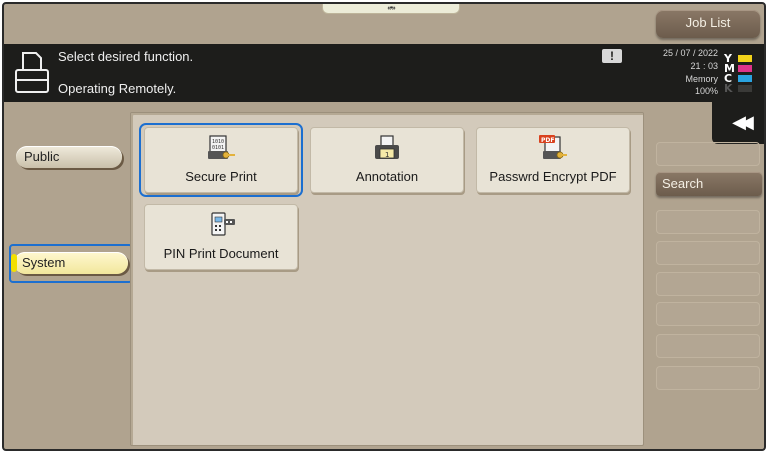 This screenshot has height=453, width=768. What do you see at coordinates (728, 88) in the screenshot?
I see `toner-letter: K` at bounding box center [728, 88].